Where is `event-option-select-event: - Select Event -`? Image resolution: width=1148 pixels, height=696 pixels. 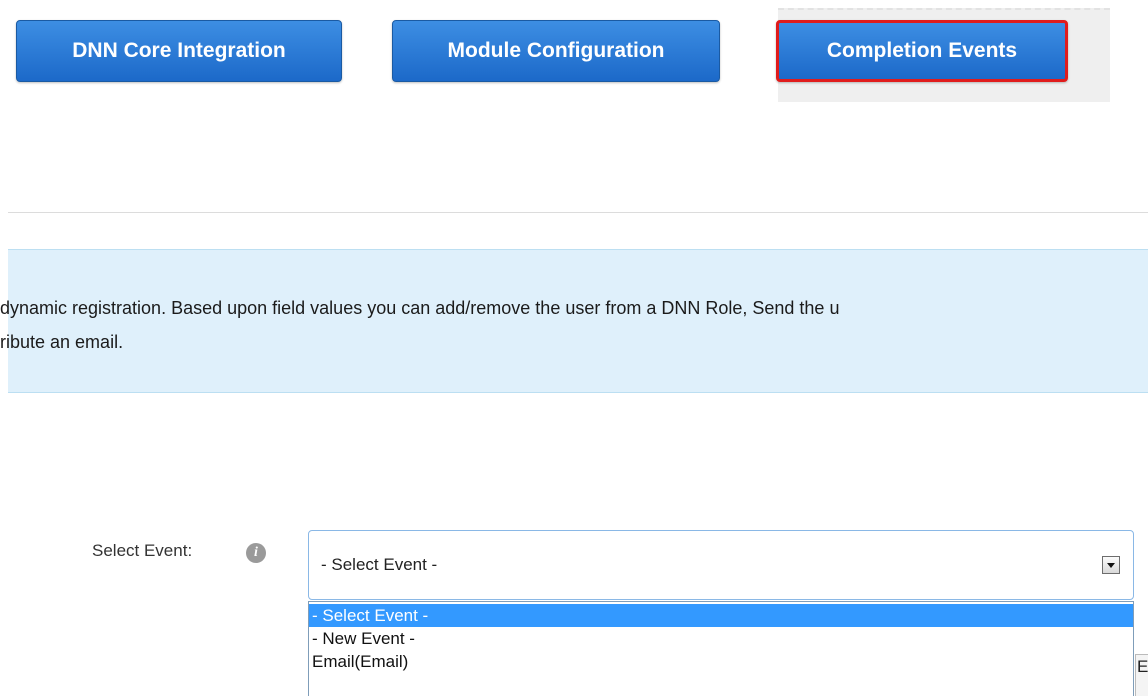 event-option-select-event: - Select Event - is located at coordinates (721, 615).